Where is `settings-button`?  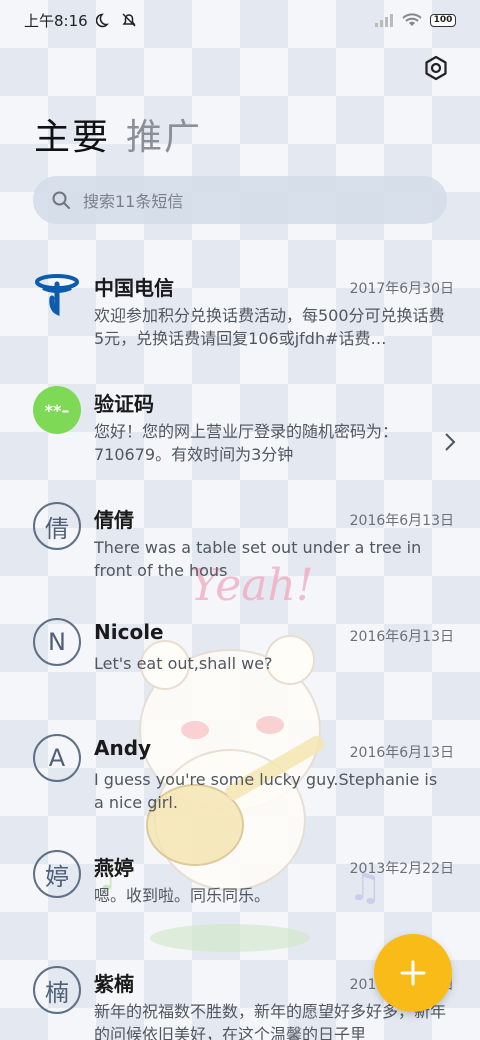 settings-button is located at coordinates (436, 68).